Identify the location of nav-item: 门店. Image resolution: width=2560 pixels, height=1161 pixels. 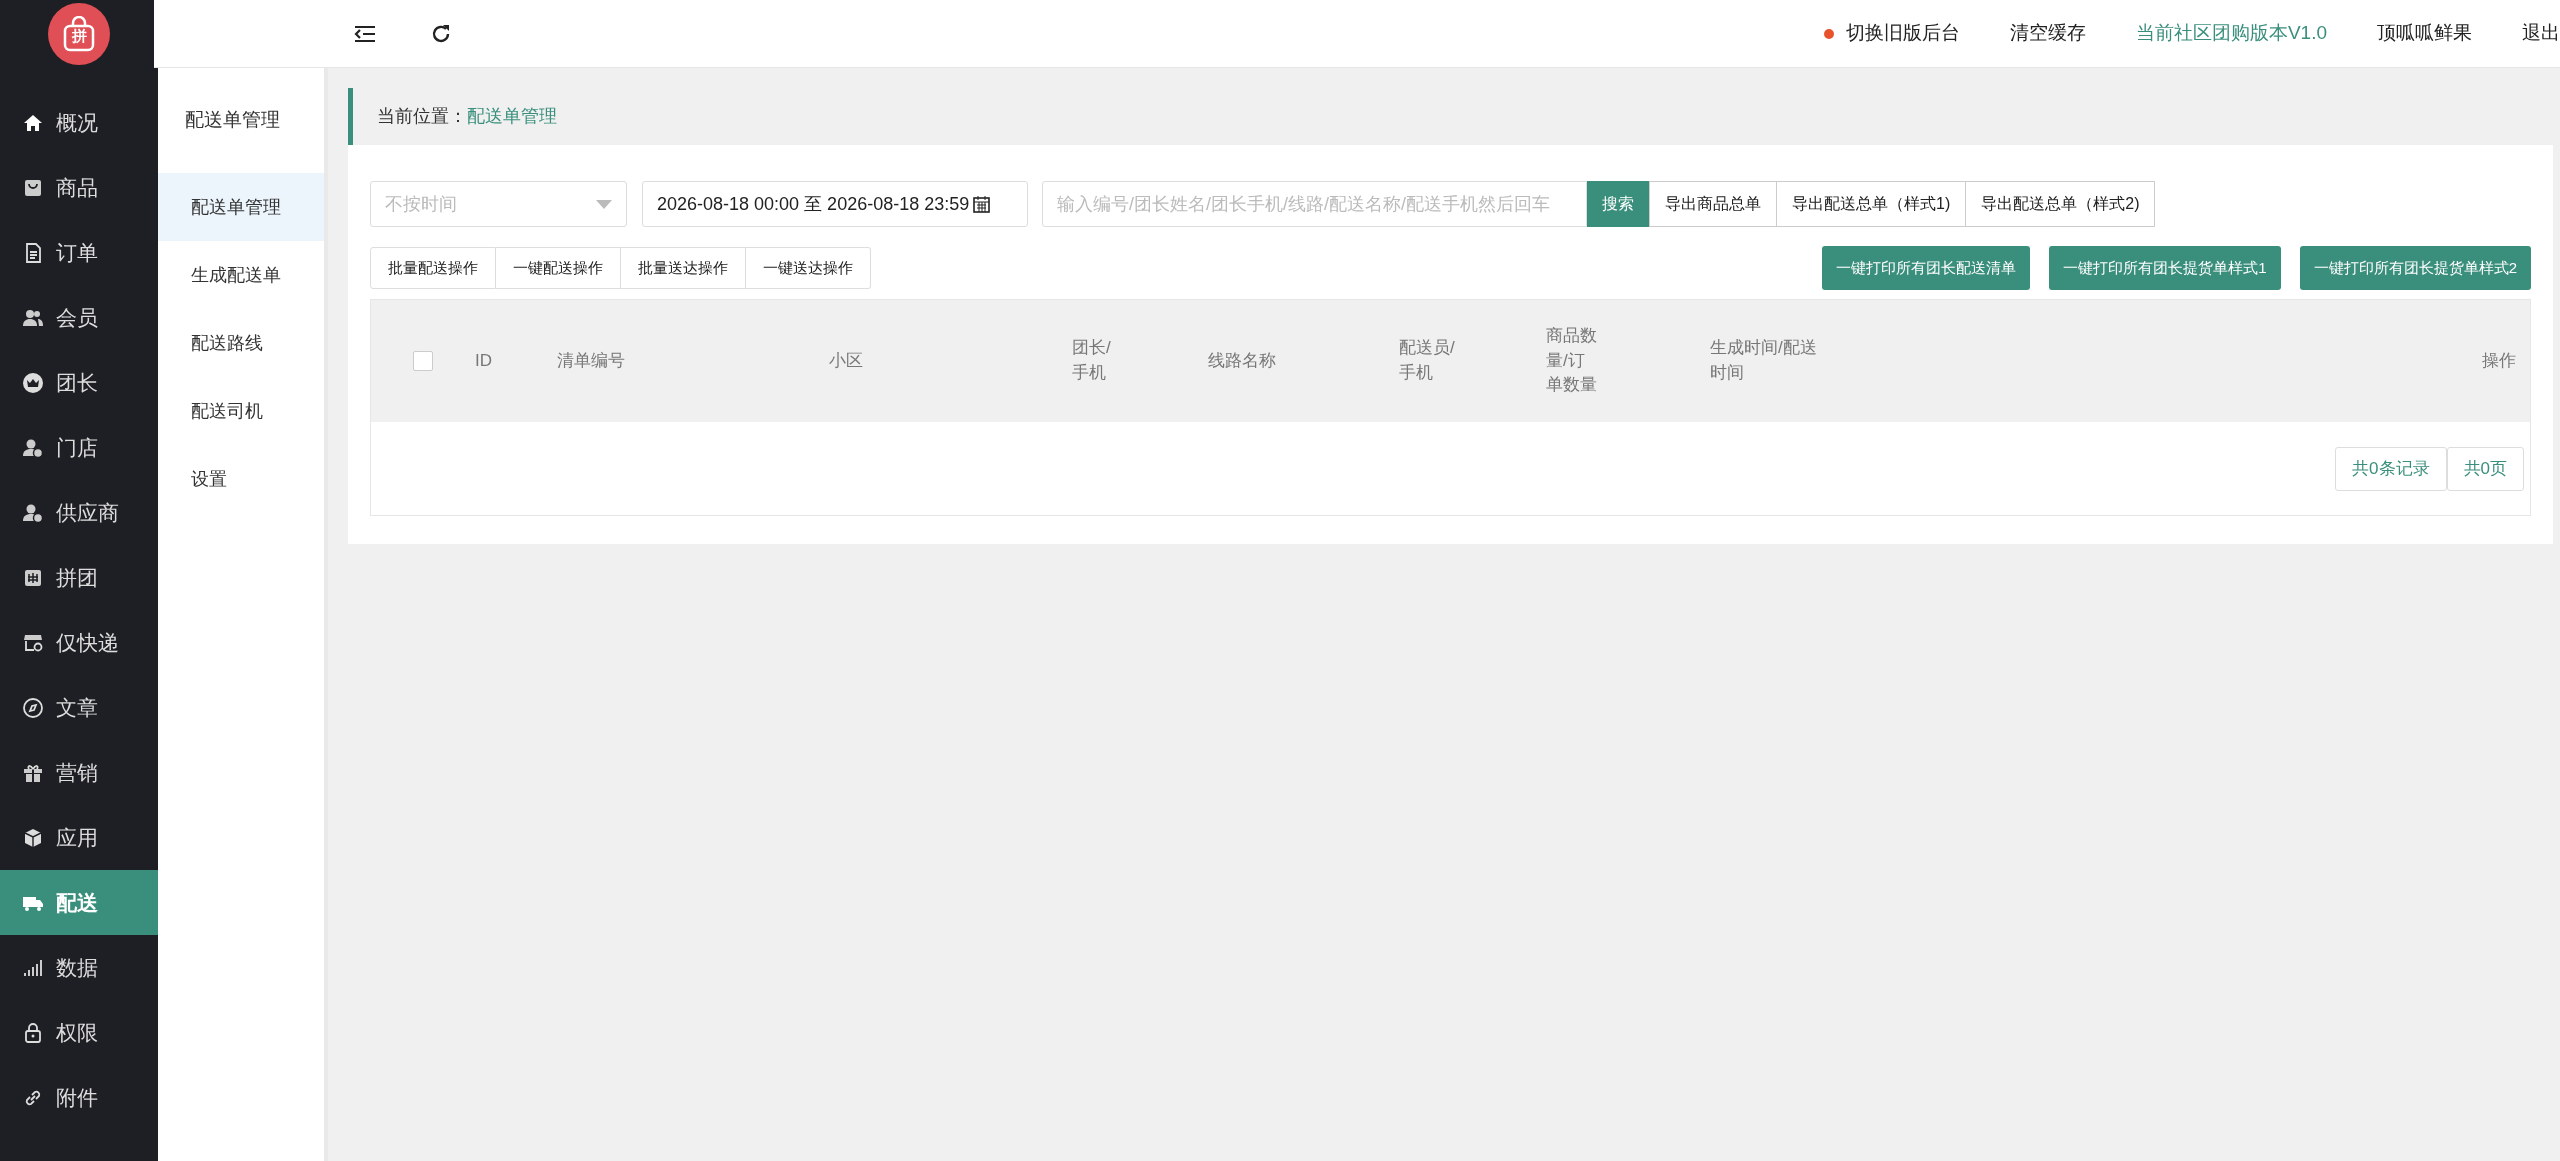
(79, 447).